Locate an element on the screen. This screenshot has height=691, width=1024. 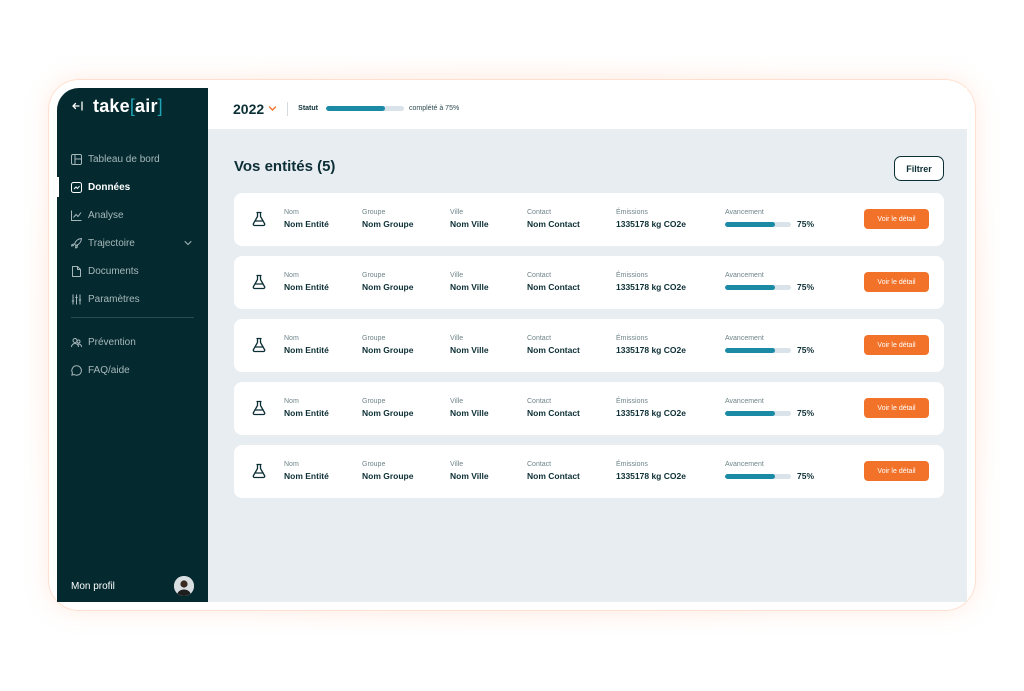
status-progress-bar is located at coordinates (365, 108).